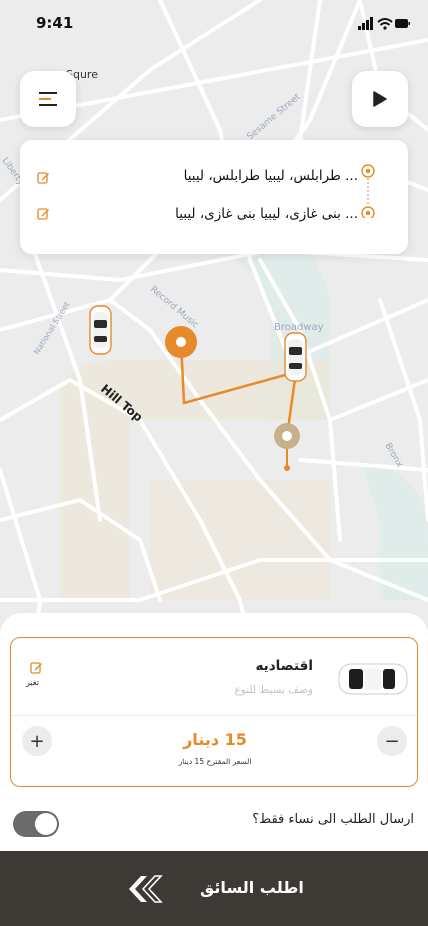  What do you see at coordinates (32, 682) in the screenshot?
I see `change-label: تغير` at bounding box center [32, 682].